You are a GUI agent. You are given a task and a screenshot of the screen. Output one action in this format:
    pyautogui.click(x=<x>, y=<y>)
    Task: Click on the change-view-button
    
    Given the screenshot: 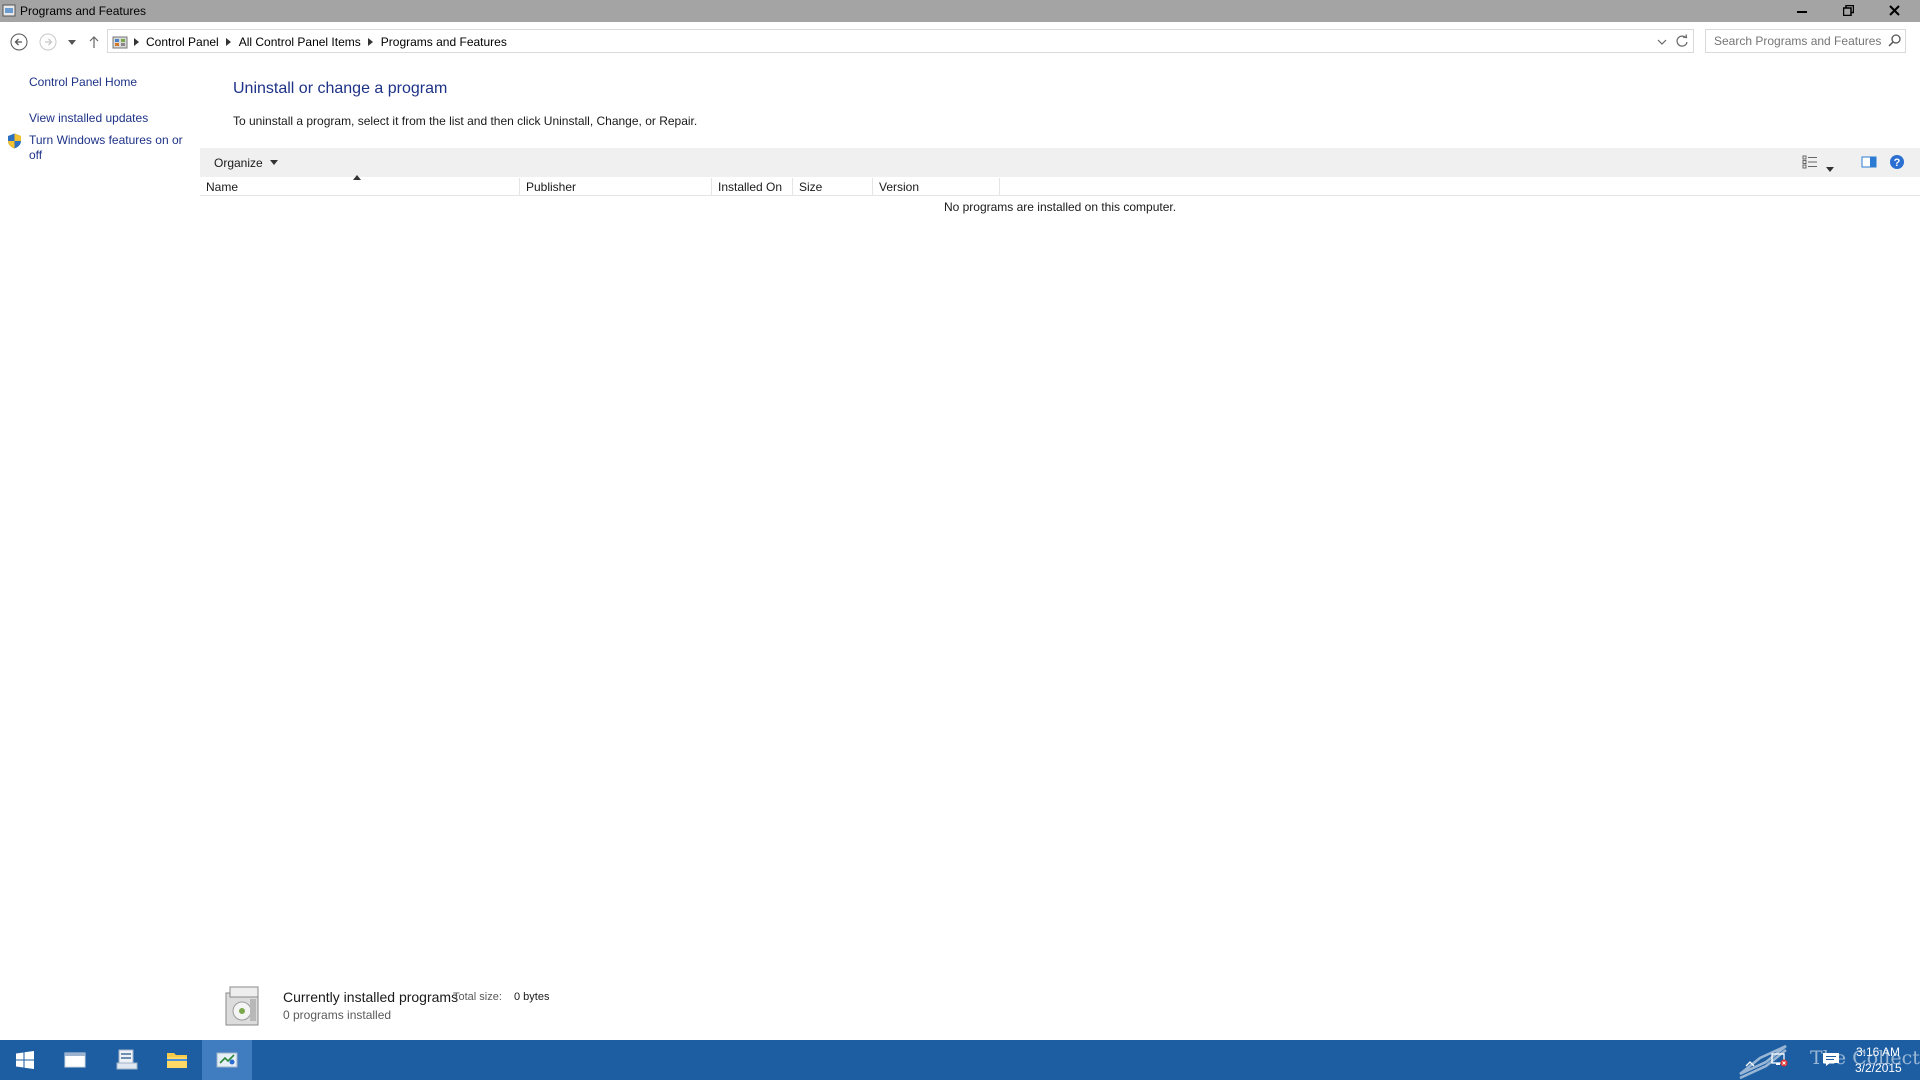 What is the action you would take?
    pyautogui.click(x=1810, y=164)
    